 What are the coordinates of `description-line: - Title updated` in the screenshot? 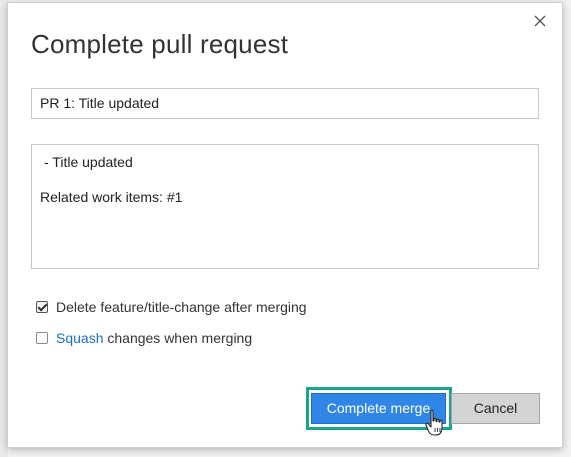 It's located at (88, 162).